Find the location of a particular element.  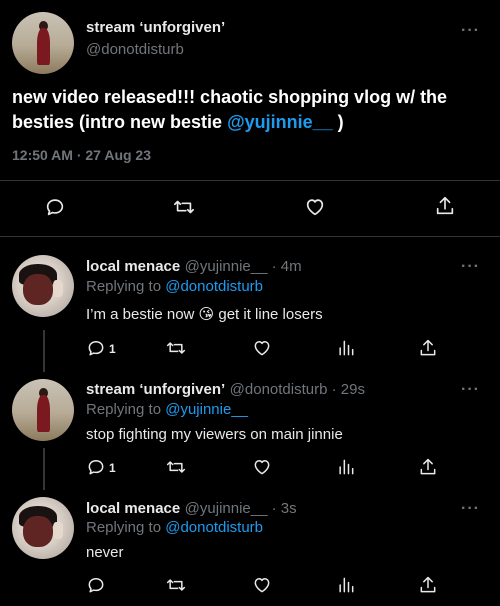

reply-header: stream ‘unforgiven’ @donotdisturb · 29s is located at coordinates (225, 390).